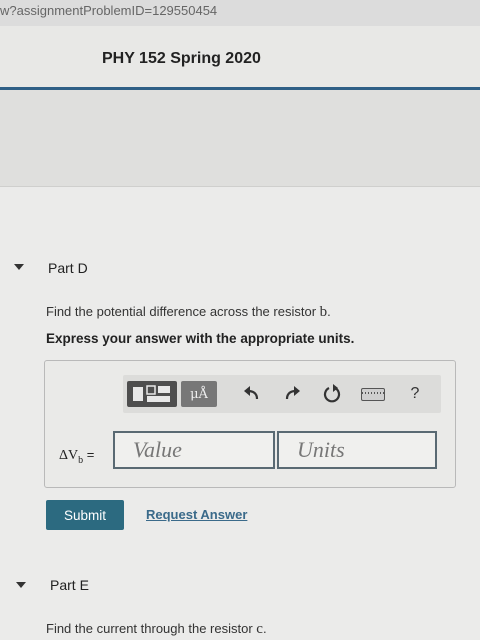 This screenshot has width=480, height=640. I want to click on variable-equals: =, so click(89, 454).